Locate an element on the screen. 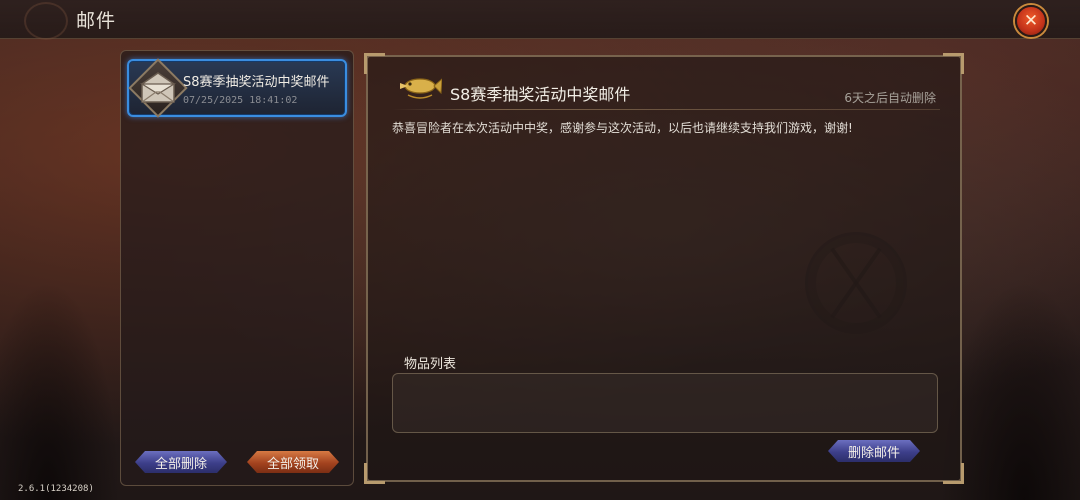  auto-delete-notice: 6天之后自动删除 is located at coordinates (890, 98).